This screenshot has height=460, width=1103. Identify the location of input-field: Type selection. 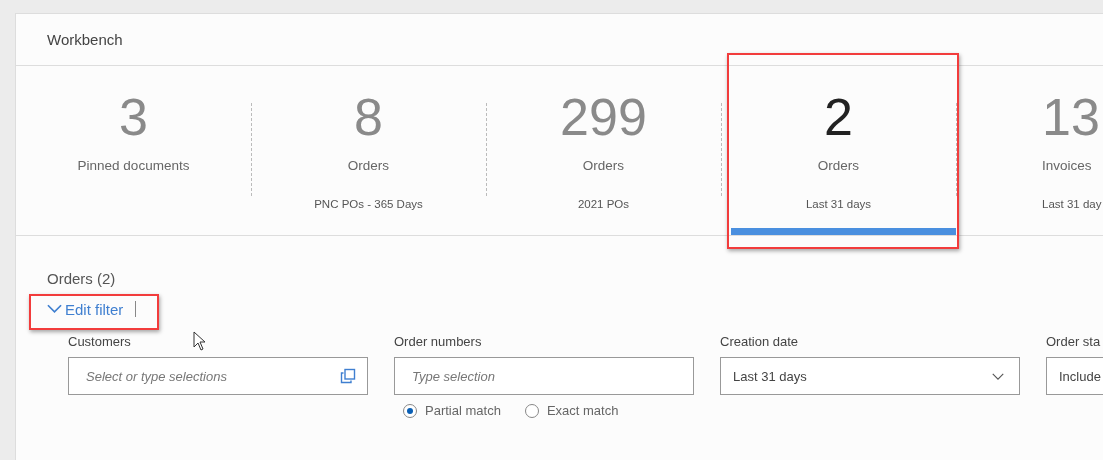
(544, 376).